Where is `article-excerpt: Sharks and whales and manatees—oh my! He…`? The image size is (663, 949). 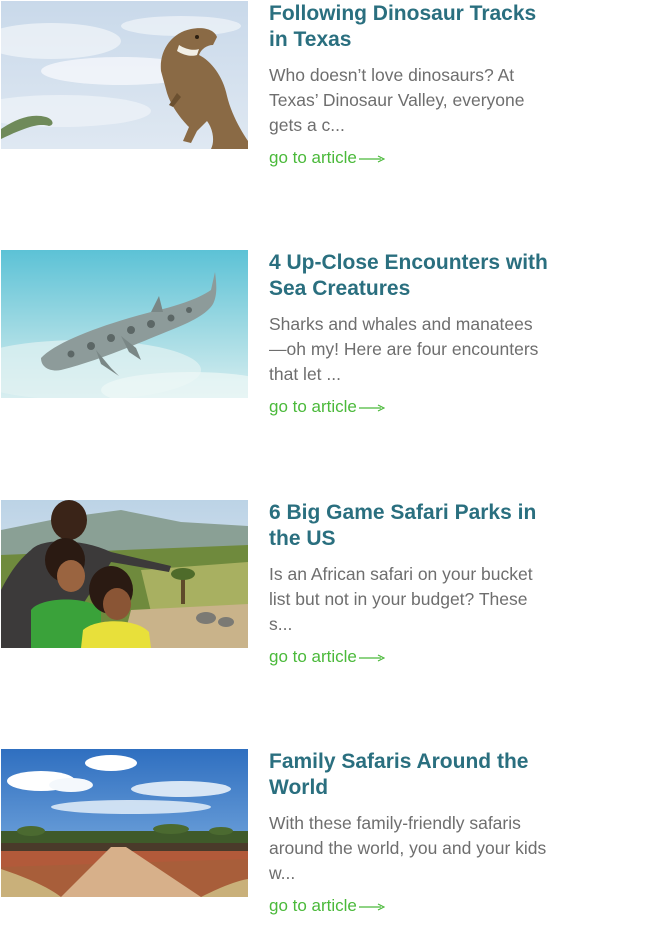 article-excerpt: Sharks and whales and manatees—oh my! He… is located at coordinates (404, 349).